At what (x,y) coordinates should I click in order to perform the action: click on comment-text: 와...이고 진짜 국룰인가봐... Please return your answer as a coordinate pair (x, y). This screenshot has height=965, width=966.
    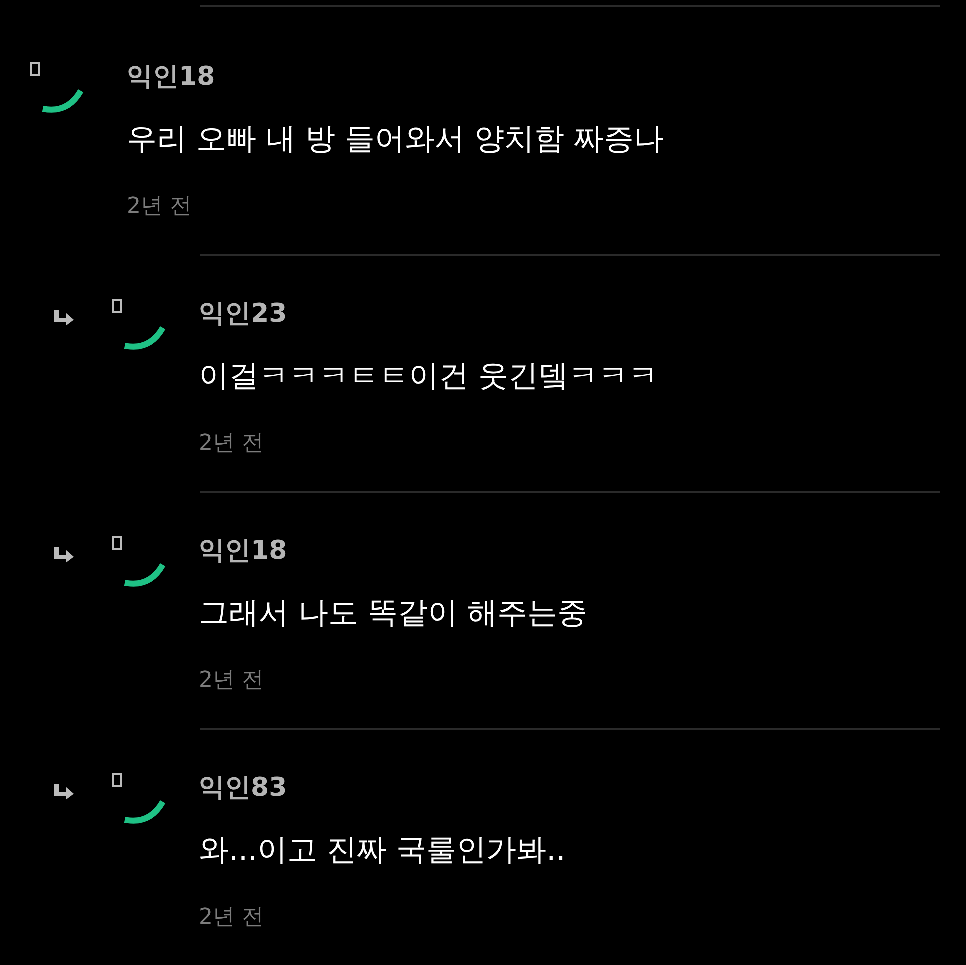
    Looking at the image, I should click on (382, 851).